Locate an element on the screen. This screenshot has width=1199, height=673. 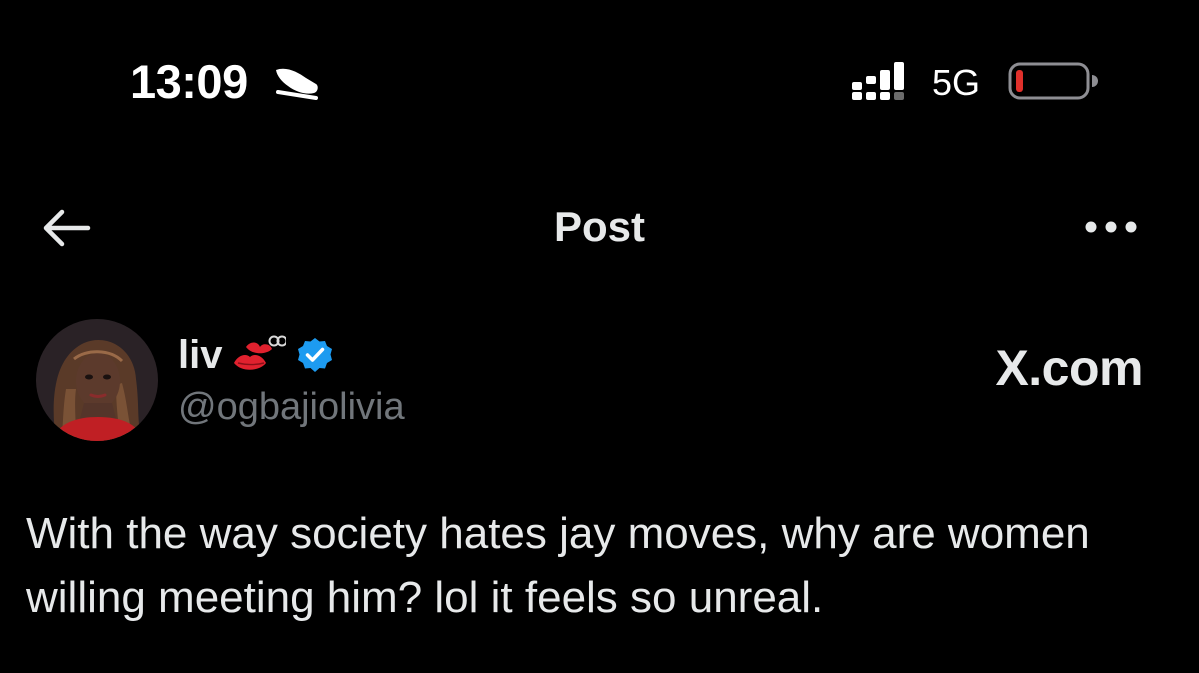
author-display-name: liv is located at coordinates (200, 355).